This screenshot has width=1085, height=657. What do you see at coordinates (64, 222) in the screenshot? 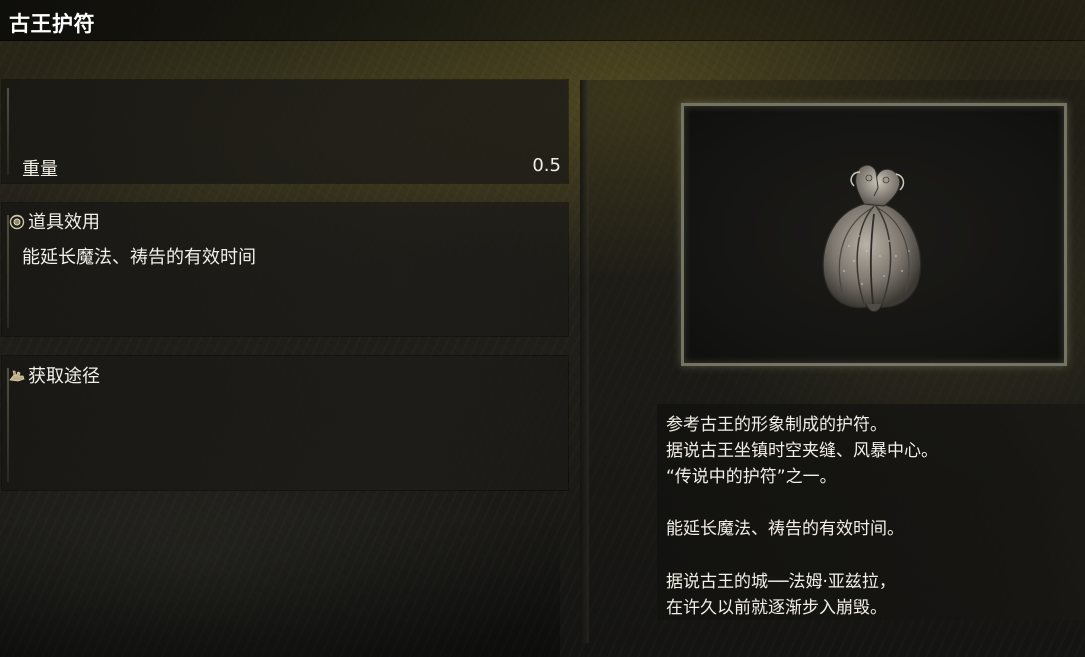
I see `effect-heading-label: 道具效用` at bounding box center [64, 222].